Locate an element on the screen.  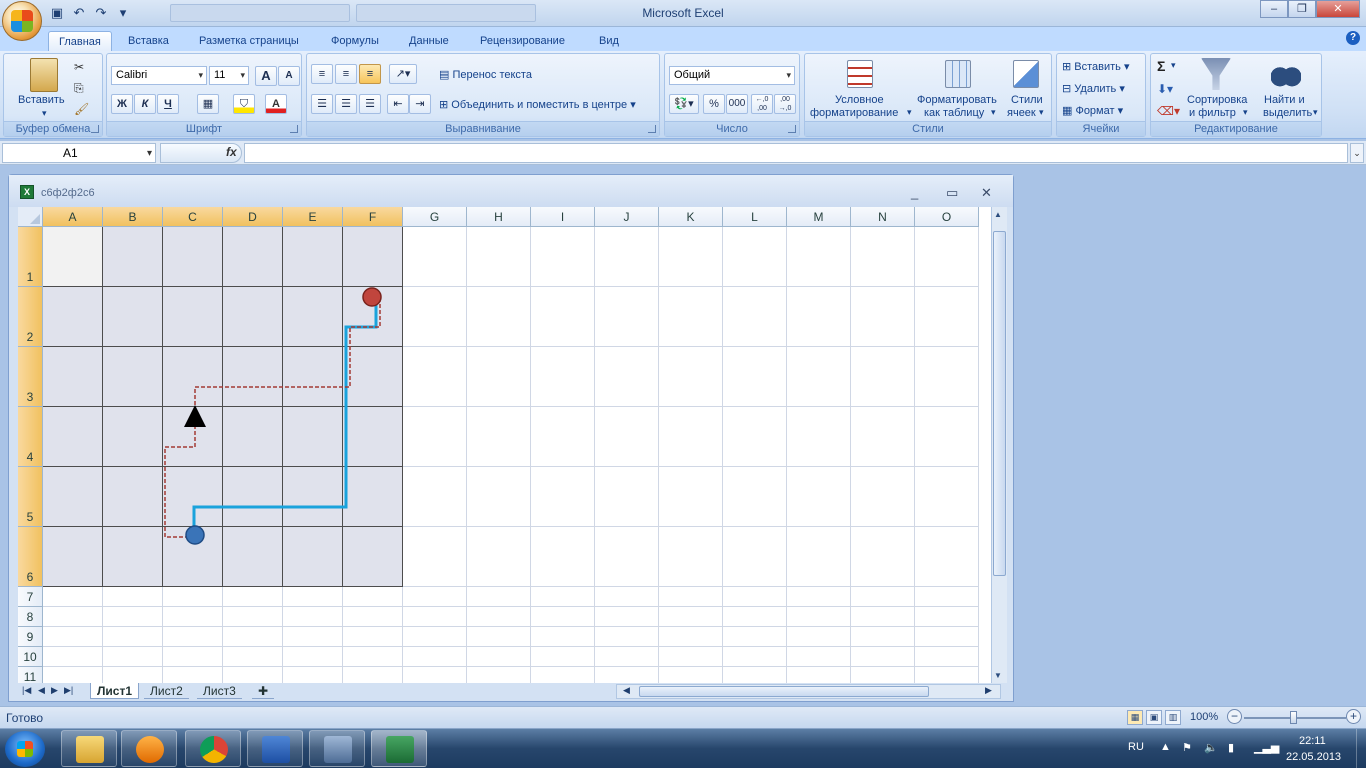
cell-i4 is located at coordinates (563, 437).